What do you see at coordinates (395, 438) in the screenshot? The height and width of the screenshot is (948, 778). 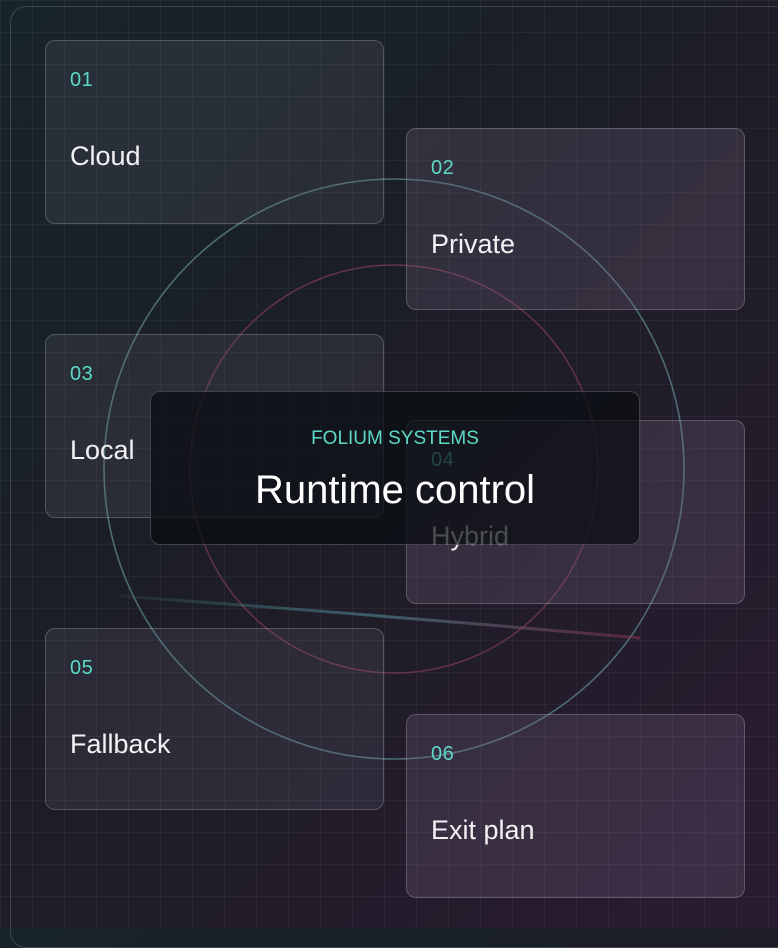 I see `hub-eyebrow: FOLIUM SYSTEMS` at bounding box center [395, 438].